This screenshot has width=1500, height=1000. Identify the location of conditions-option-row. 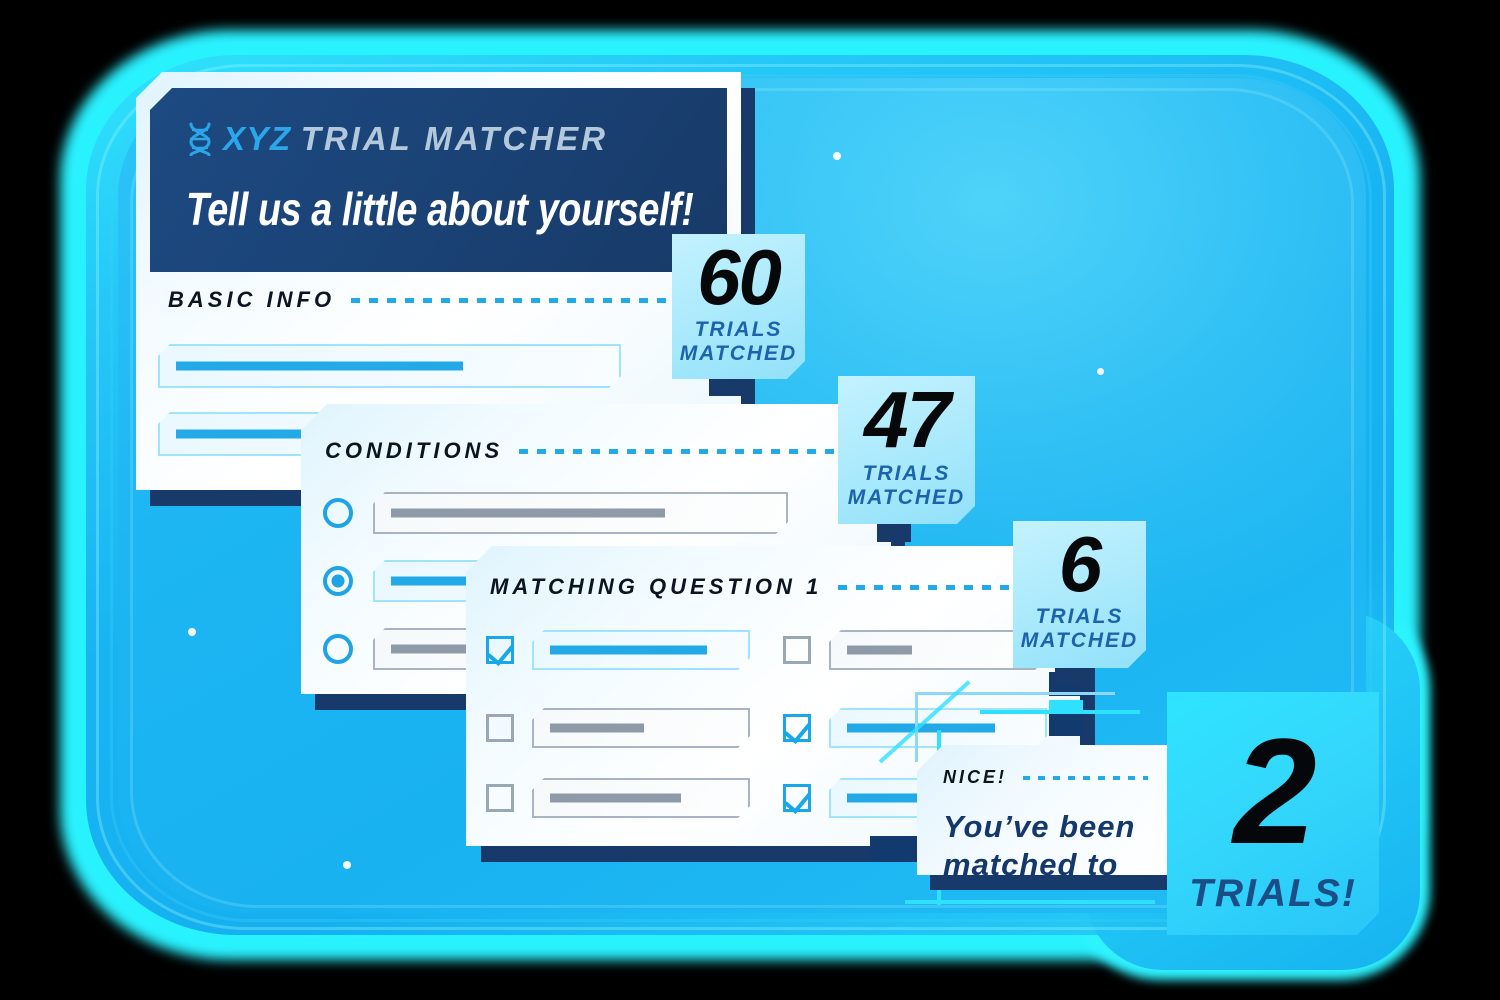
(555, 513).